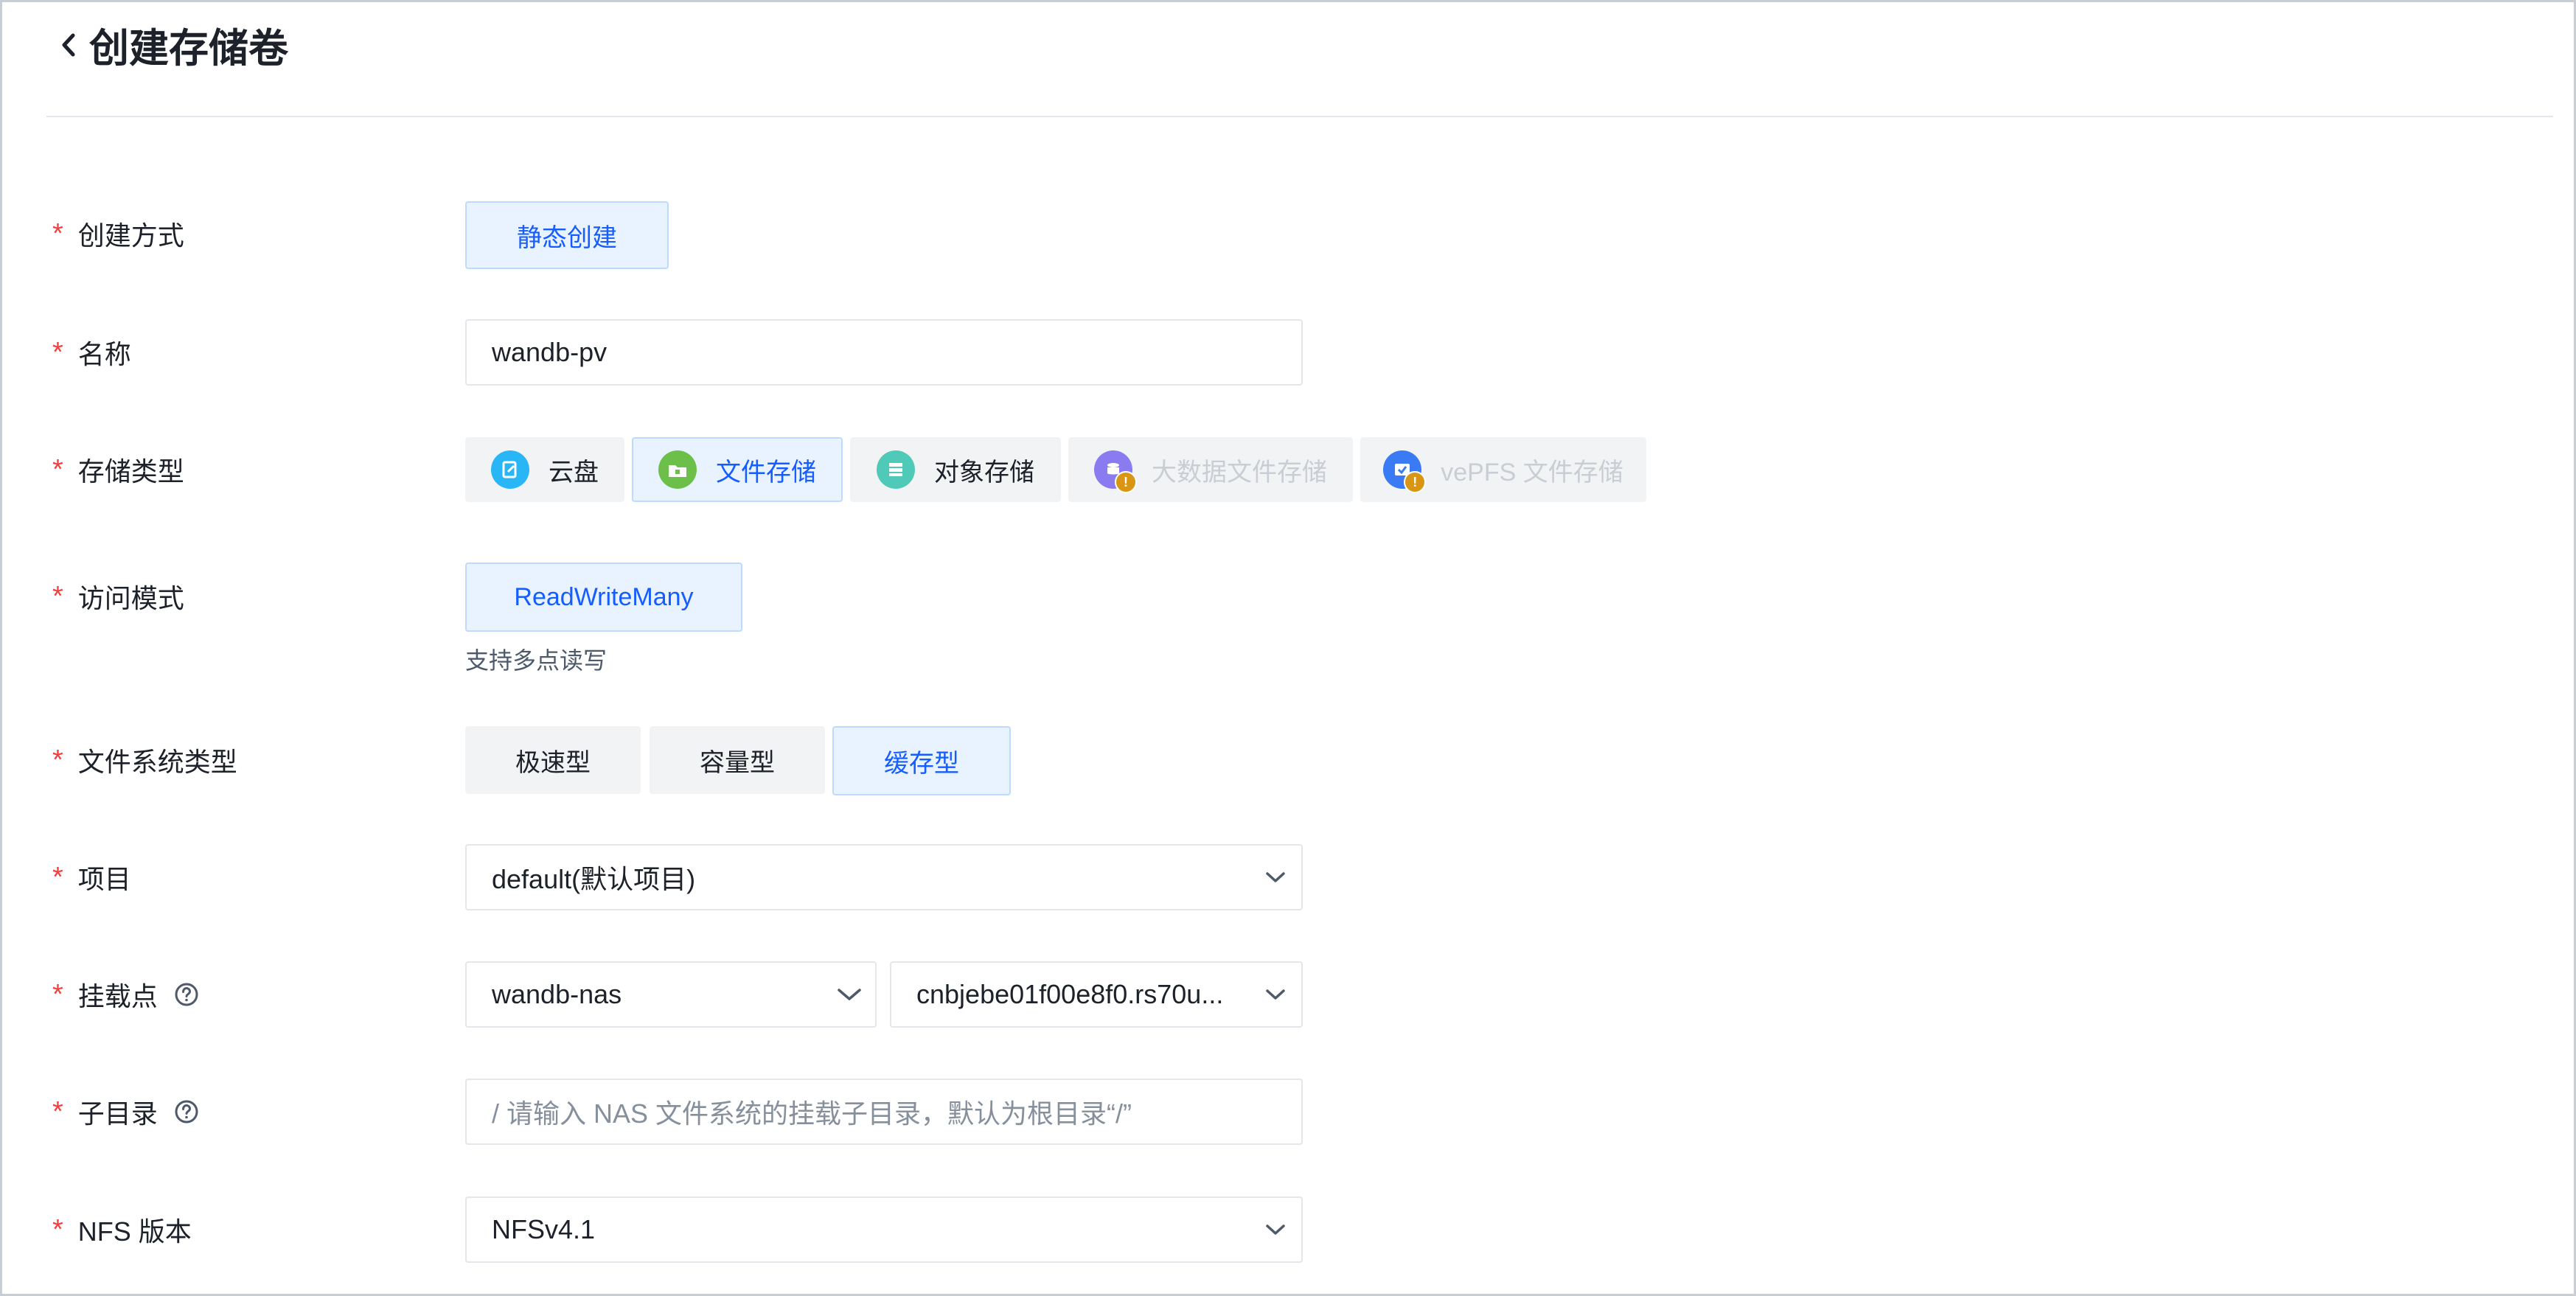  I want to click on big-data-file-storage-icon: !, so click(1115, 471).